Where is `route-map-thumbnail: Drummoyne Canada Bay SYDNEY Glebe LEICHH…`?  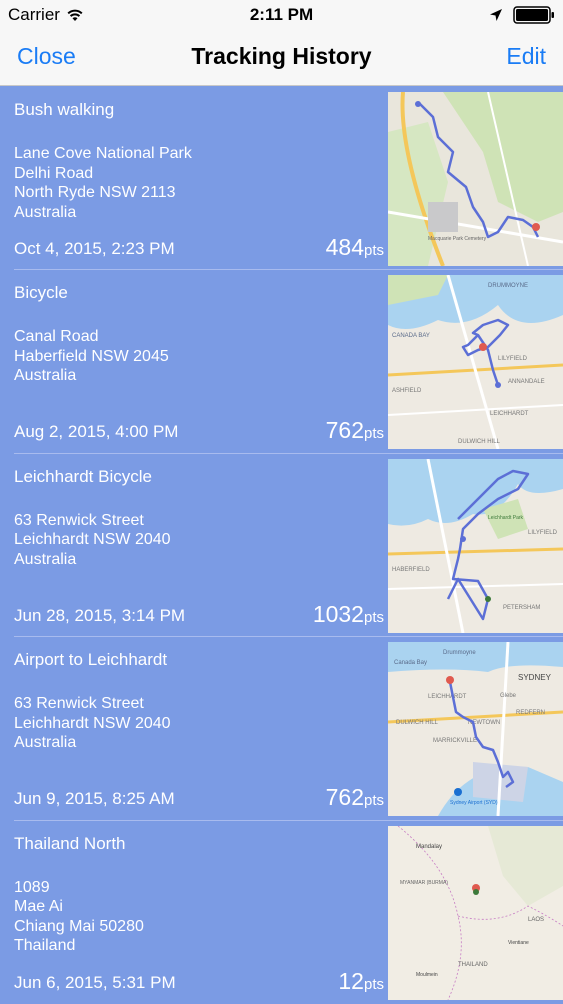
route-map-thumbnail: Drummoyne Canada Bay SYDNEY Glebe LEICHH… is located at coordinates (475, 729).